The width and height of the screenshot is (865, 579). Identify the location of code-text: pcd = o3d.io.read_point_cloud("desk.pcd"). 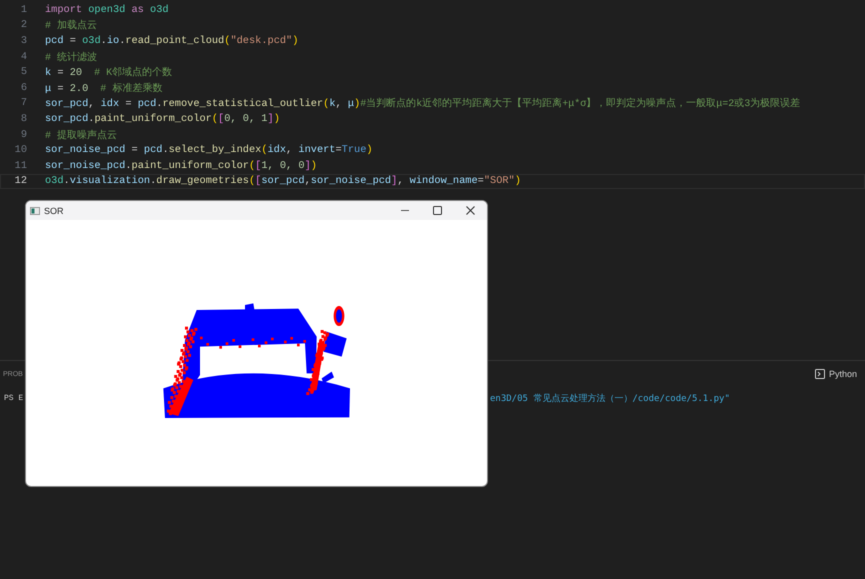
(171, 40).